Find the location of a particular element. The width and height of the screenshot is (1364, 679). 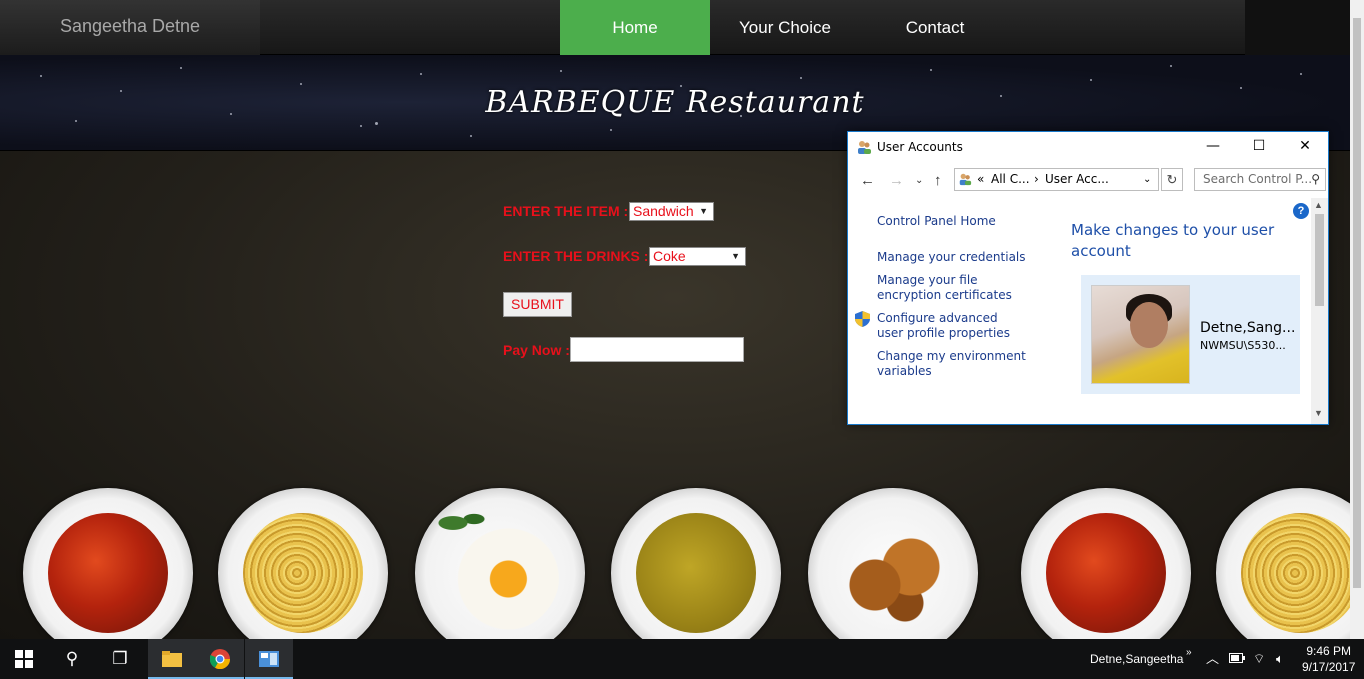

nav-your-choice: Your Choice is located at coordinates (785, 27).